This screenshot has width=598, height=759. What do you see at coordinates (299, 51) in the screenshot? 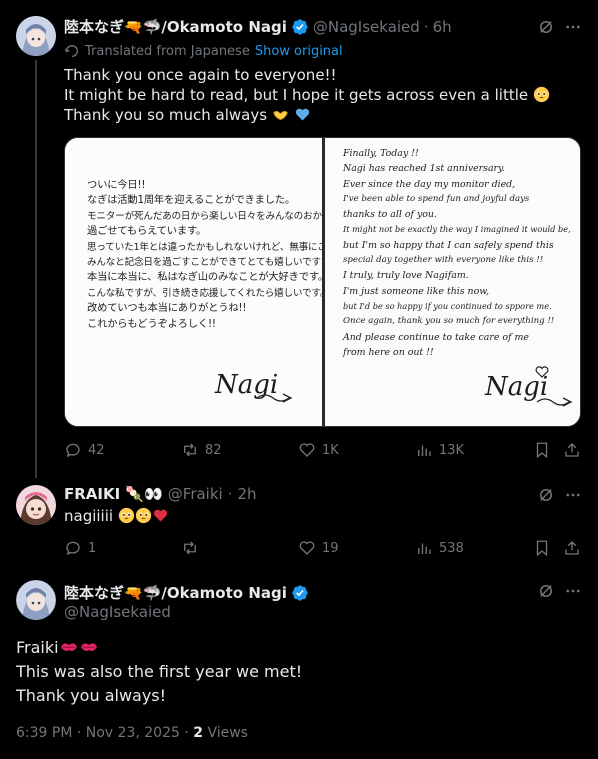
I see `show-original-link: Show original` at bounding box center [299, 51].